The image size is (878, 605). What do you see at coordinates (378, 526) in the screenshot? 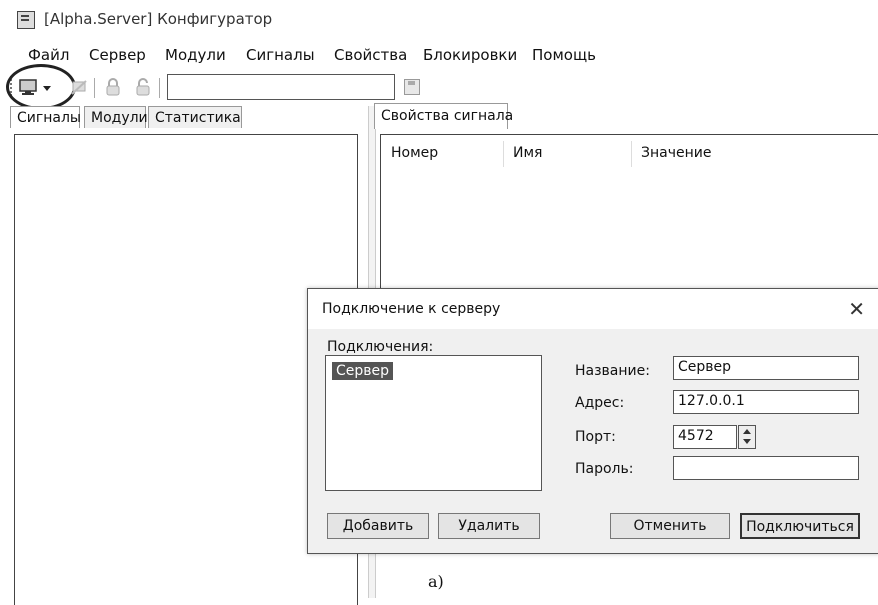
I see `add-button: Добавить` at bounding box center [378, 526].